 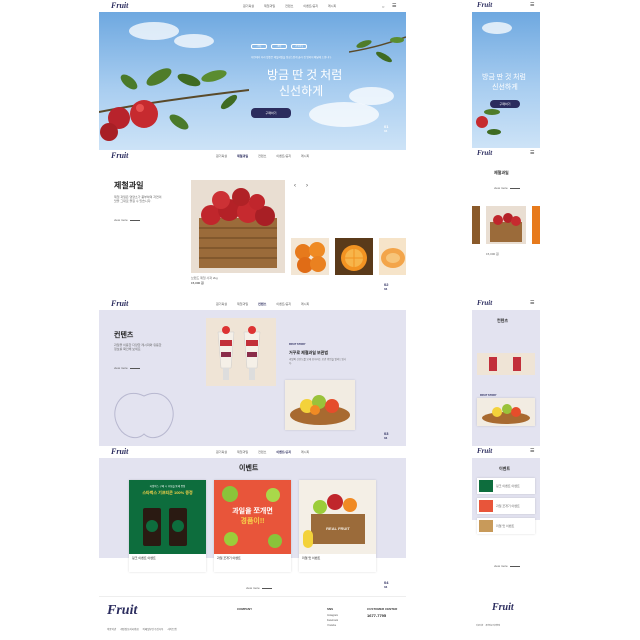 What do you see at coordinates (252, 517) in the screenshot?
I see `fruit-split-banner: 과일을 쪼개면 경품이!!` at bounding box center [252, 517].